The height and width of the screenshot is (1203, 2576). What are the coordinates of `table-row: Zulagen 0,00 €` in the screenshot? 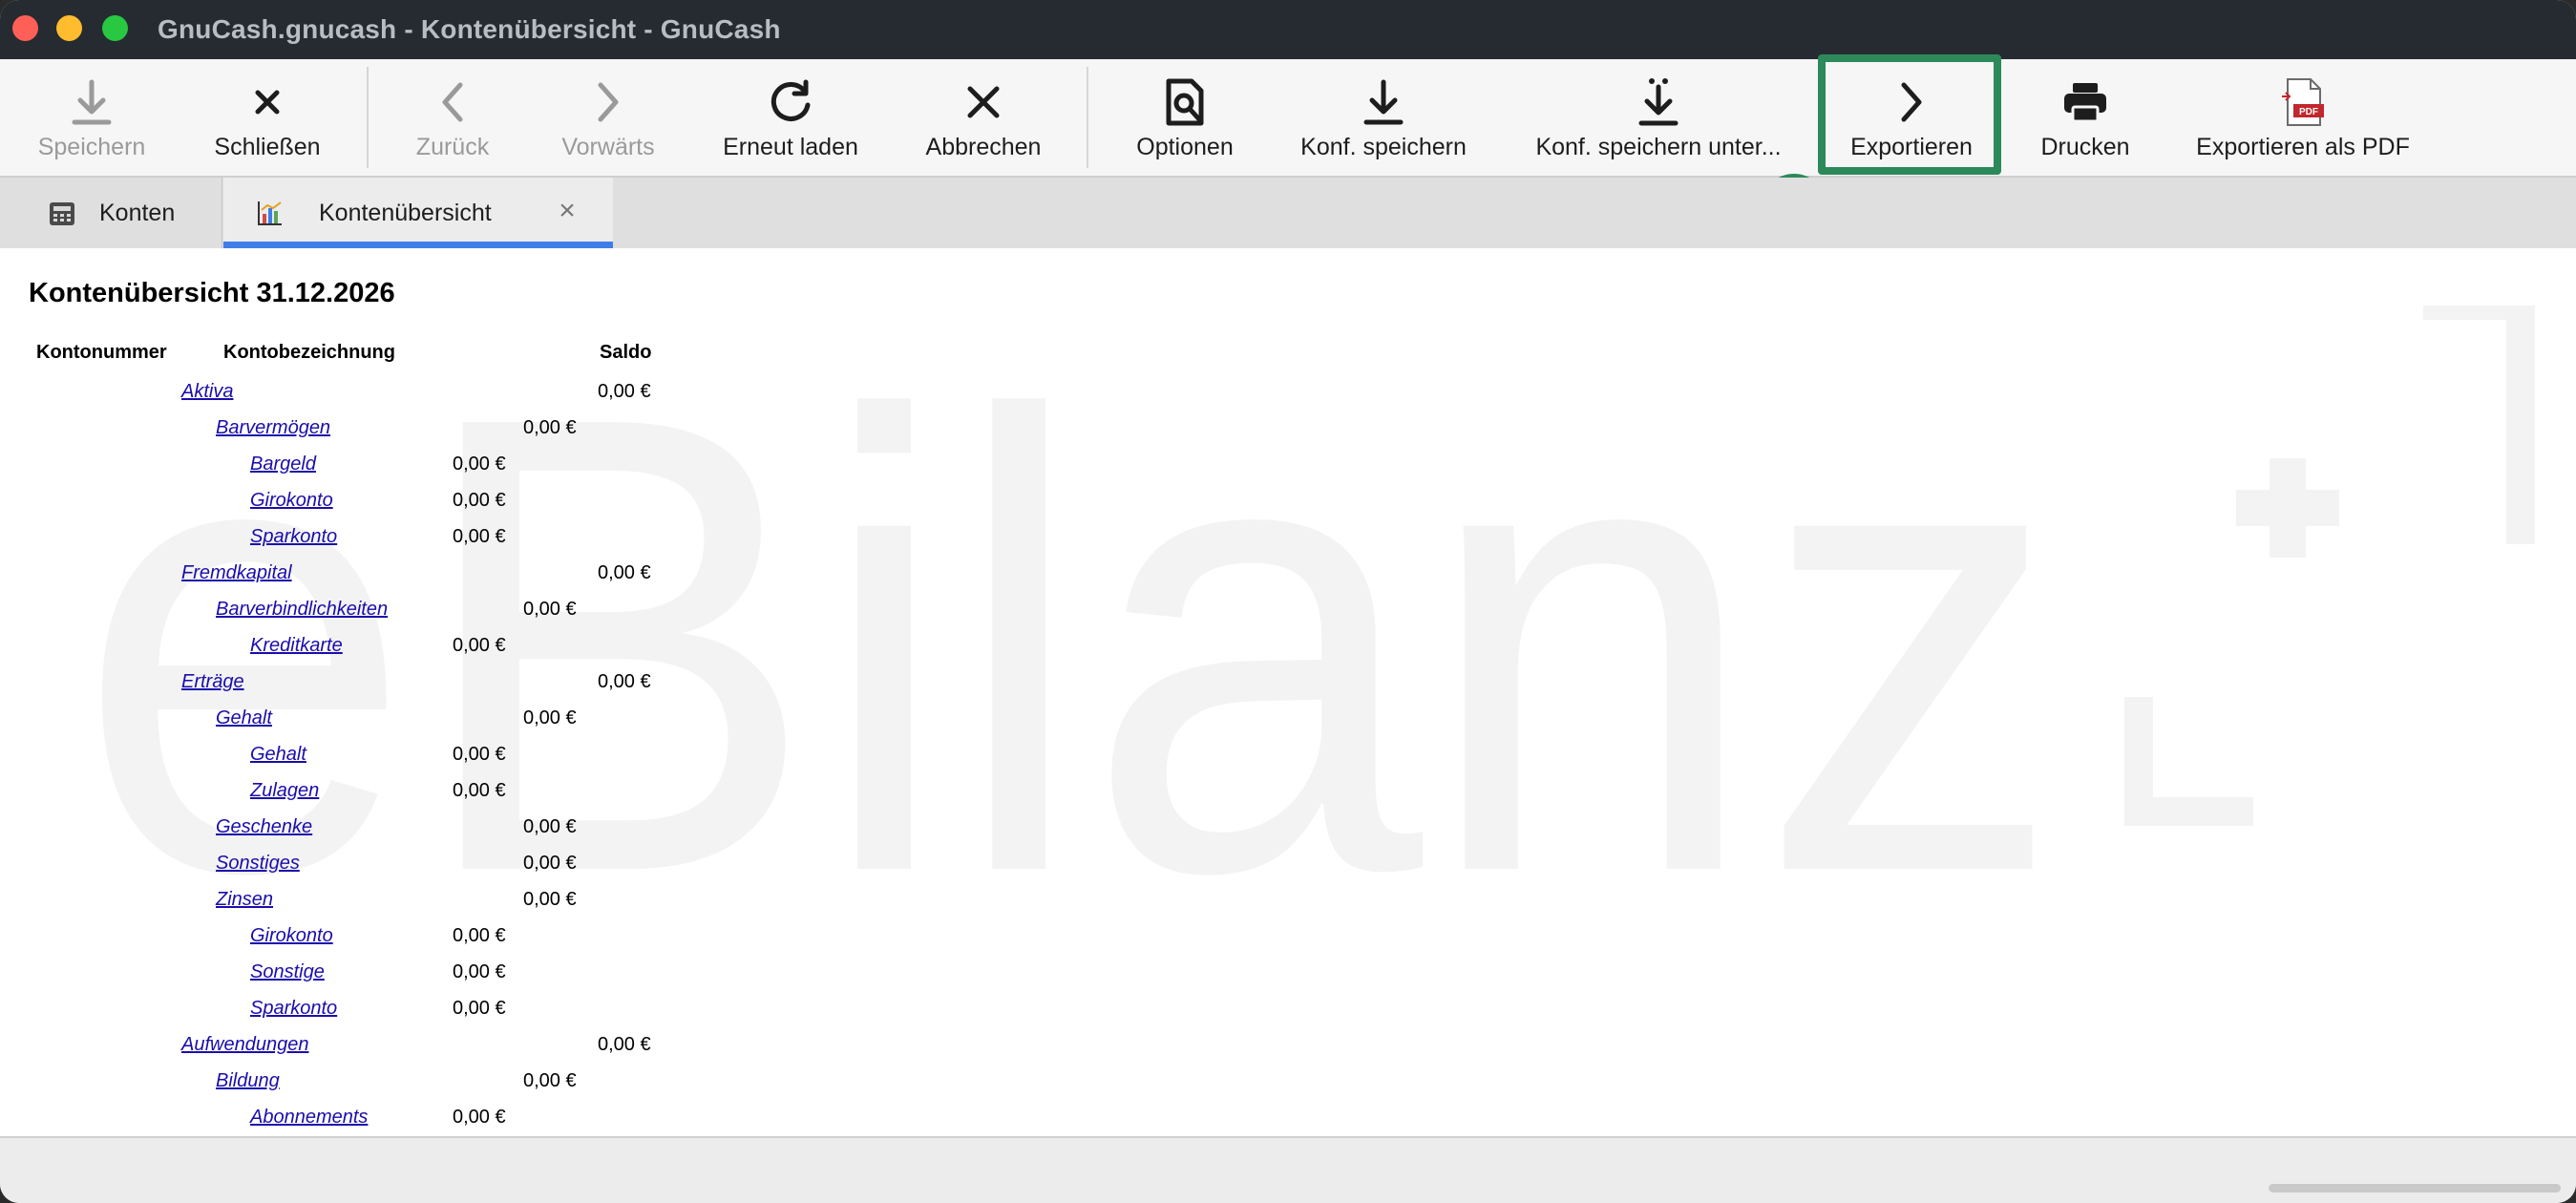 It's located at (429, 798).